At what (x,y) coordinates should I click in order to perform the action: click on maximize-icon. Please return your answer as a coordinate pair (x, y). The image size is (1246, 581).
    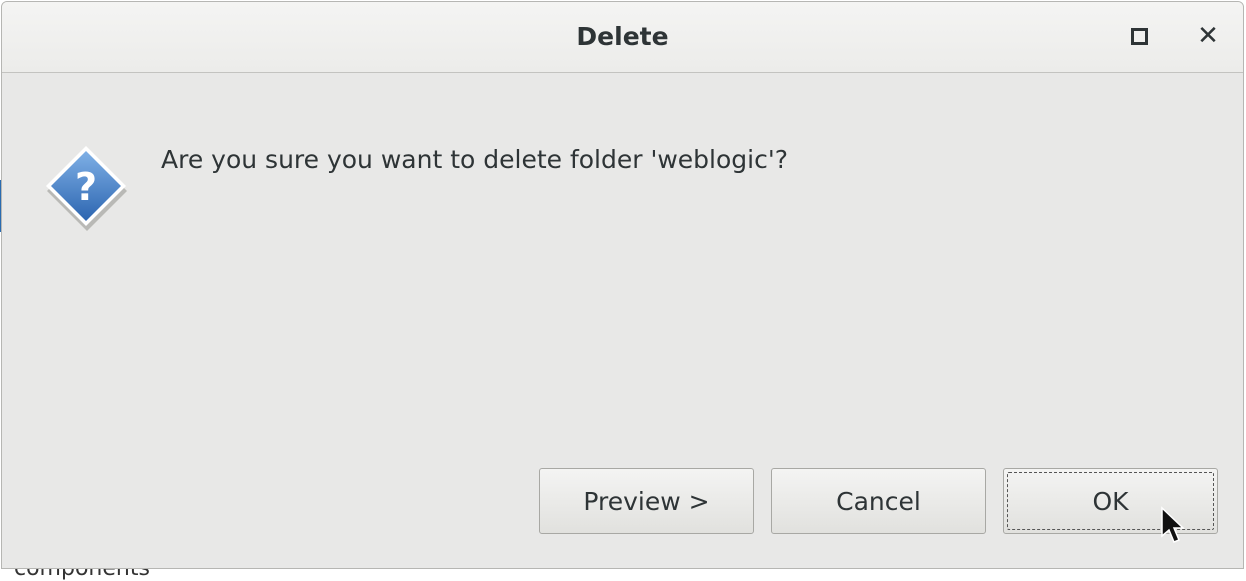
    Looking at the image, I should click on (1139, 36).